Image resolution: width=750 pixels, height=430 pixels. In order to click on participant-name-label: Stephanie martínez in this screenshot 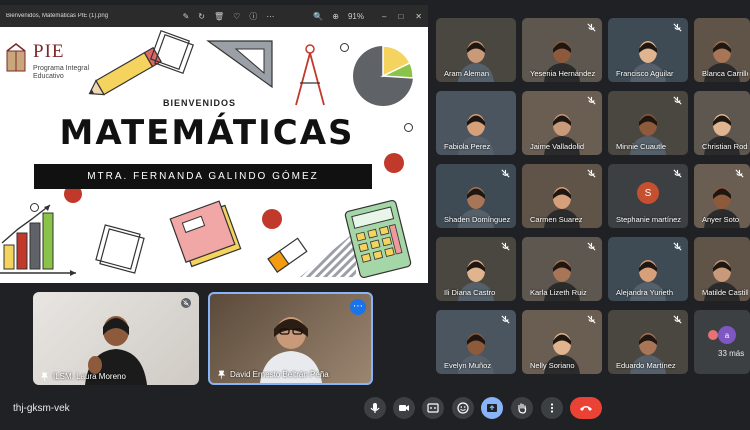, I will do `click(649, 219)`.